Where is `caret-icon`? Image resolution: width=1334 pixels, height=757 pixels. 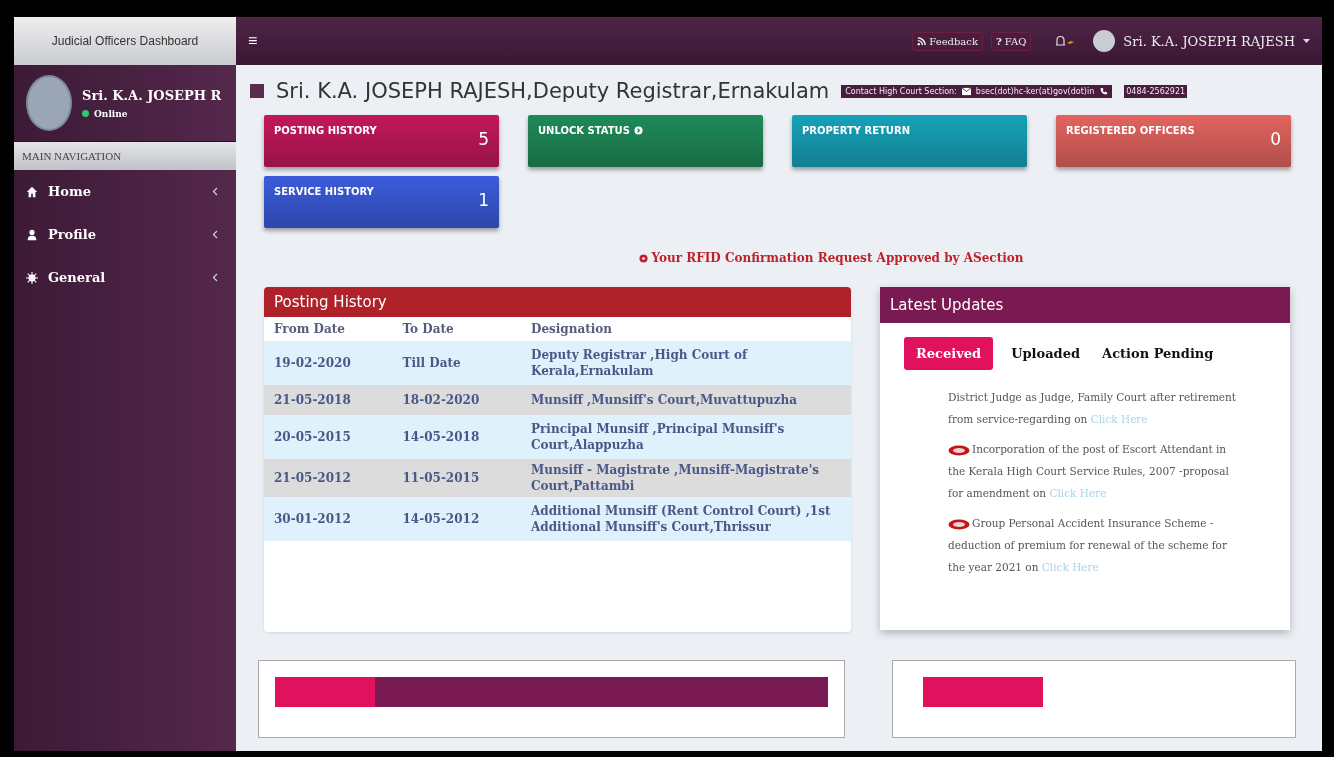
caret-icon is located at coordinates (1306, 41).